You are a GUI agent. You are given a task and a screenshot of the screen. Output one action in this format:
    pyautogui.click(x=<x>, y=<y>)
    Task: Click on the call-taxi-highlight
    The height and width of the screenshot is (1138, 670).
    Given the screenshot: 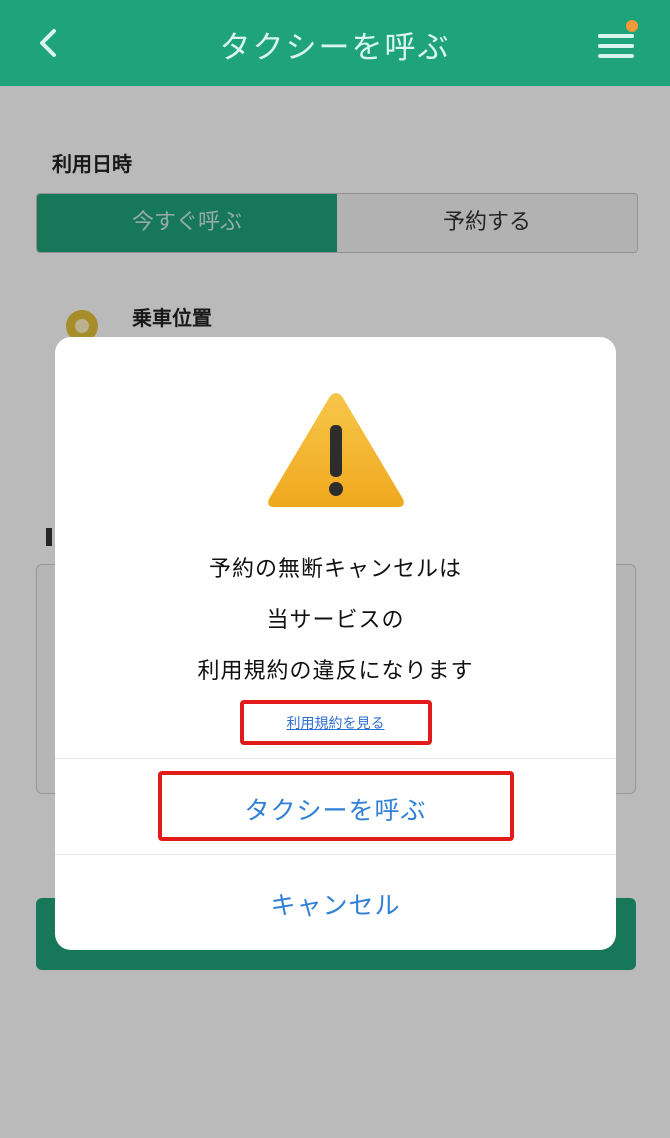 What is the action you would take?
    pyautogui.click(x=336, y=806)
    